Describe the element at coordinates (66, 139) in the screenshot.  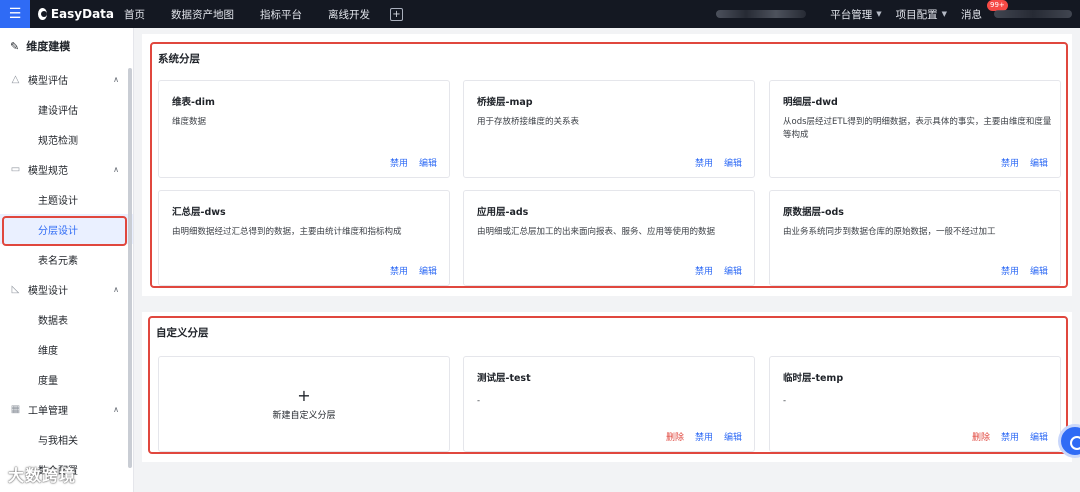
I see `sidebar-item-spec-check: 规范检测` at that location.